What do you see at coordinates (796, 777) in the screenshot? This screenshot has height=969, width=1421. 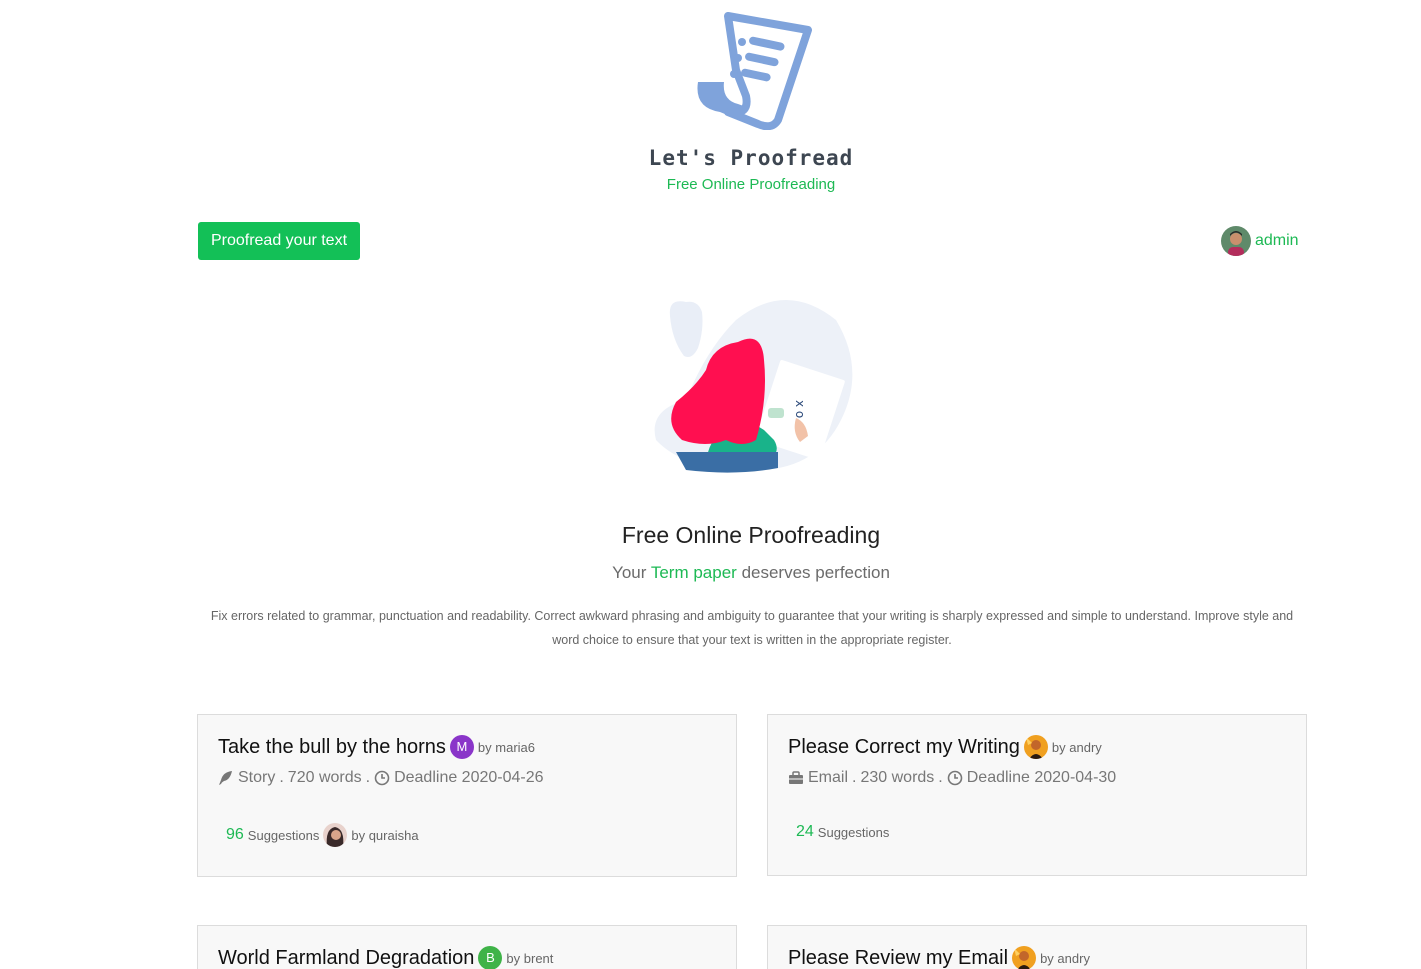 I see `briefcase-icon` at bounding box center [796, 777].